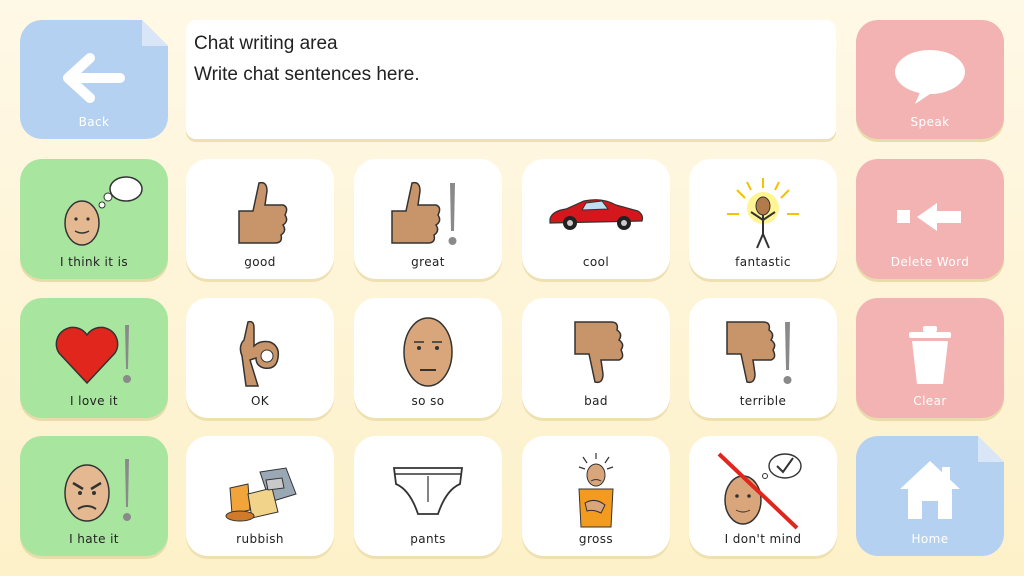  I want to click on phrase-label: I hate it, so click(94, 539).